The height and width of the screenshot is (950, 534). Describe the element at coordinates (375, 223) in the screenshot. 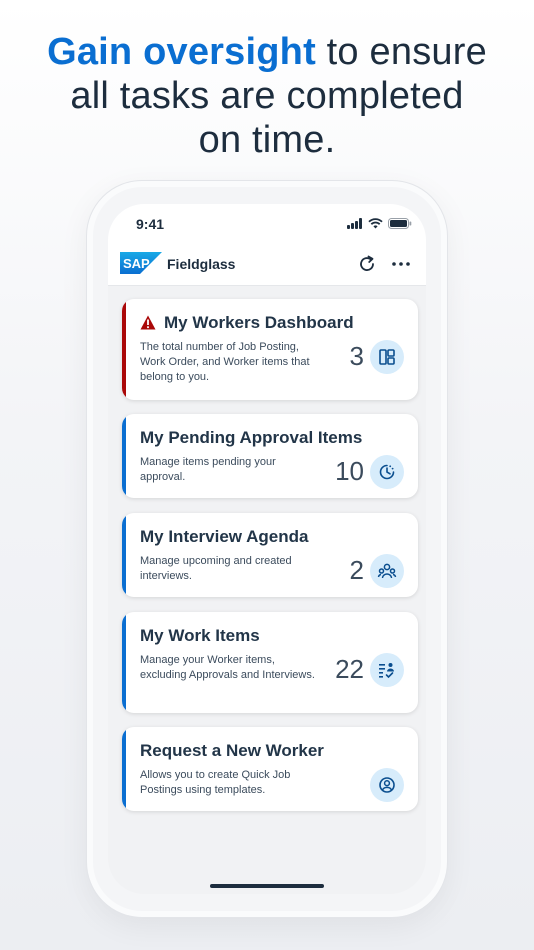

I see `wifi-icon` at that location.